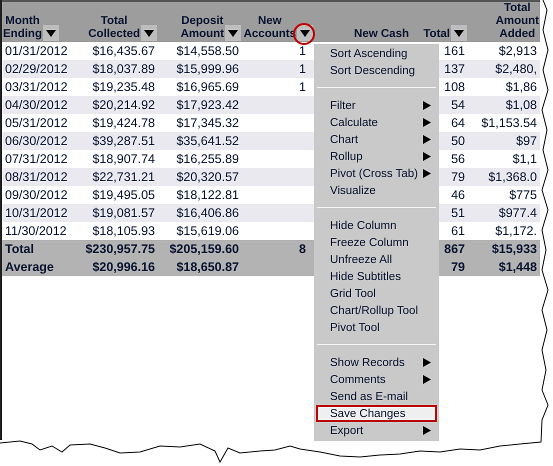 This screenshot has height=466, width=553. I want to click on table-cell-text: $14,558.50, so click(207, 51).